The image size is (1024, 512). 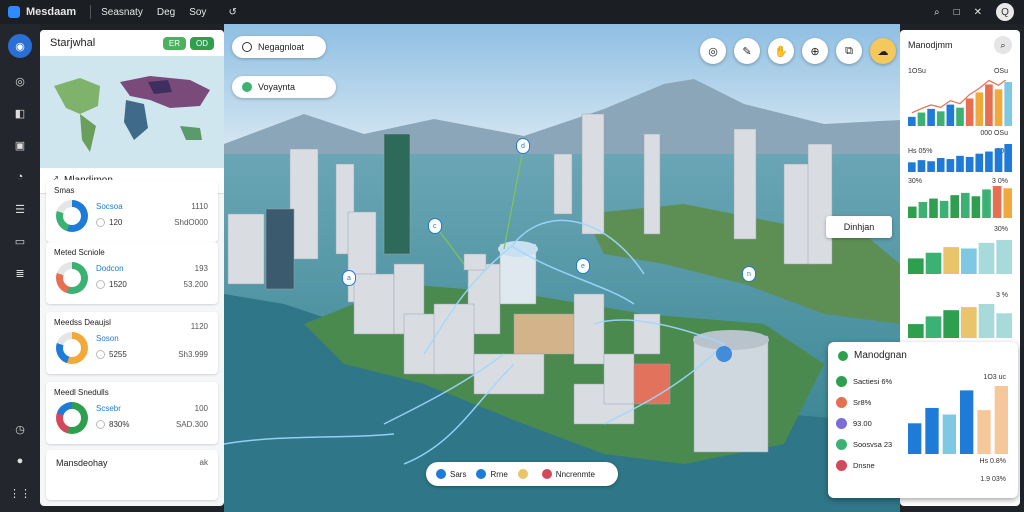 I want to click on popup-header: Manodgnan, so click(x=872, y=355).